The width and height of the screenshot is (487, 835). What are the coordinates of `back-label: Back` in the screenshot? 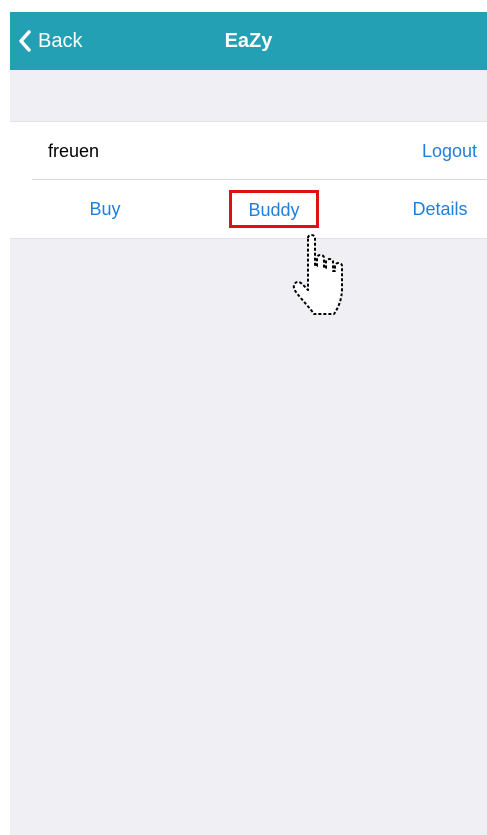 It's located at (60, 40).